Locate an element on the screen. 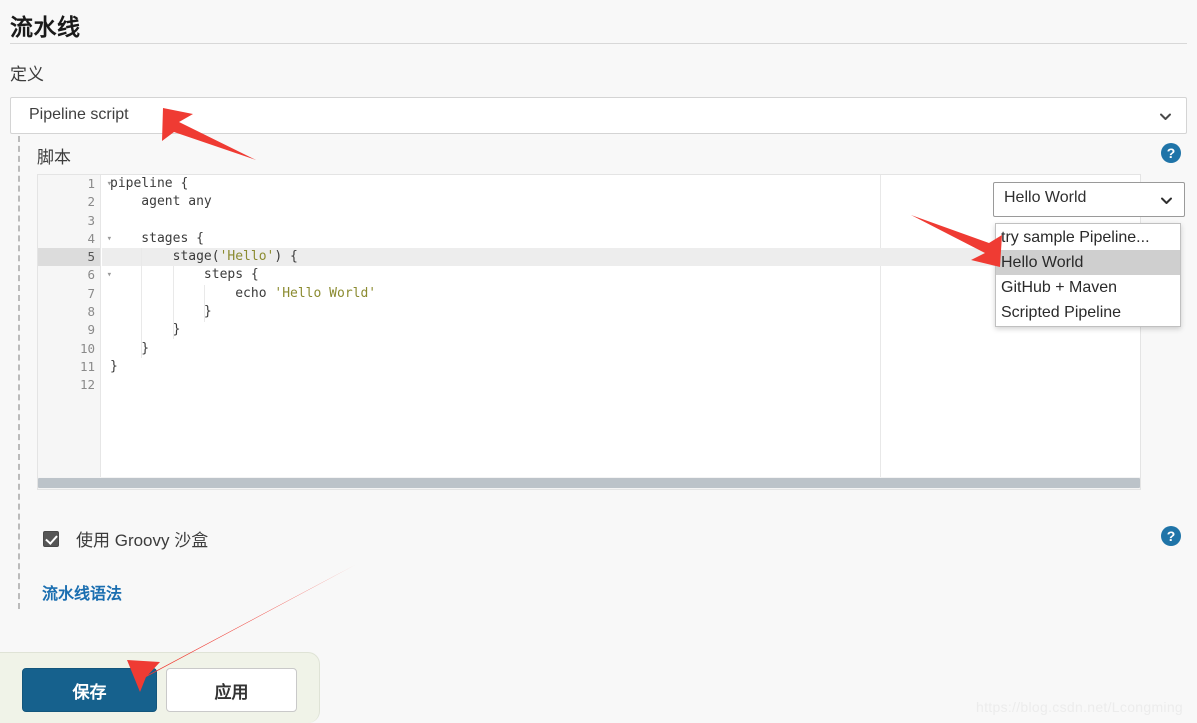  gutter-line-number: 5▾ is located at coordinates (75, 257).